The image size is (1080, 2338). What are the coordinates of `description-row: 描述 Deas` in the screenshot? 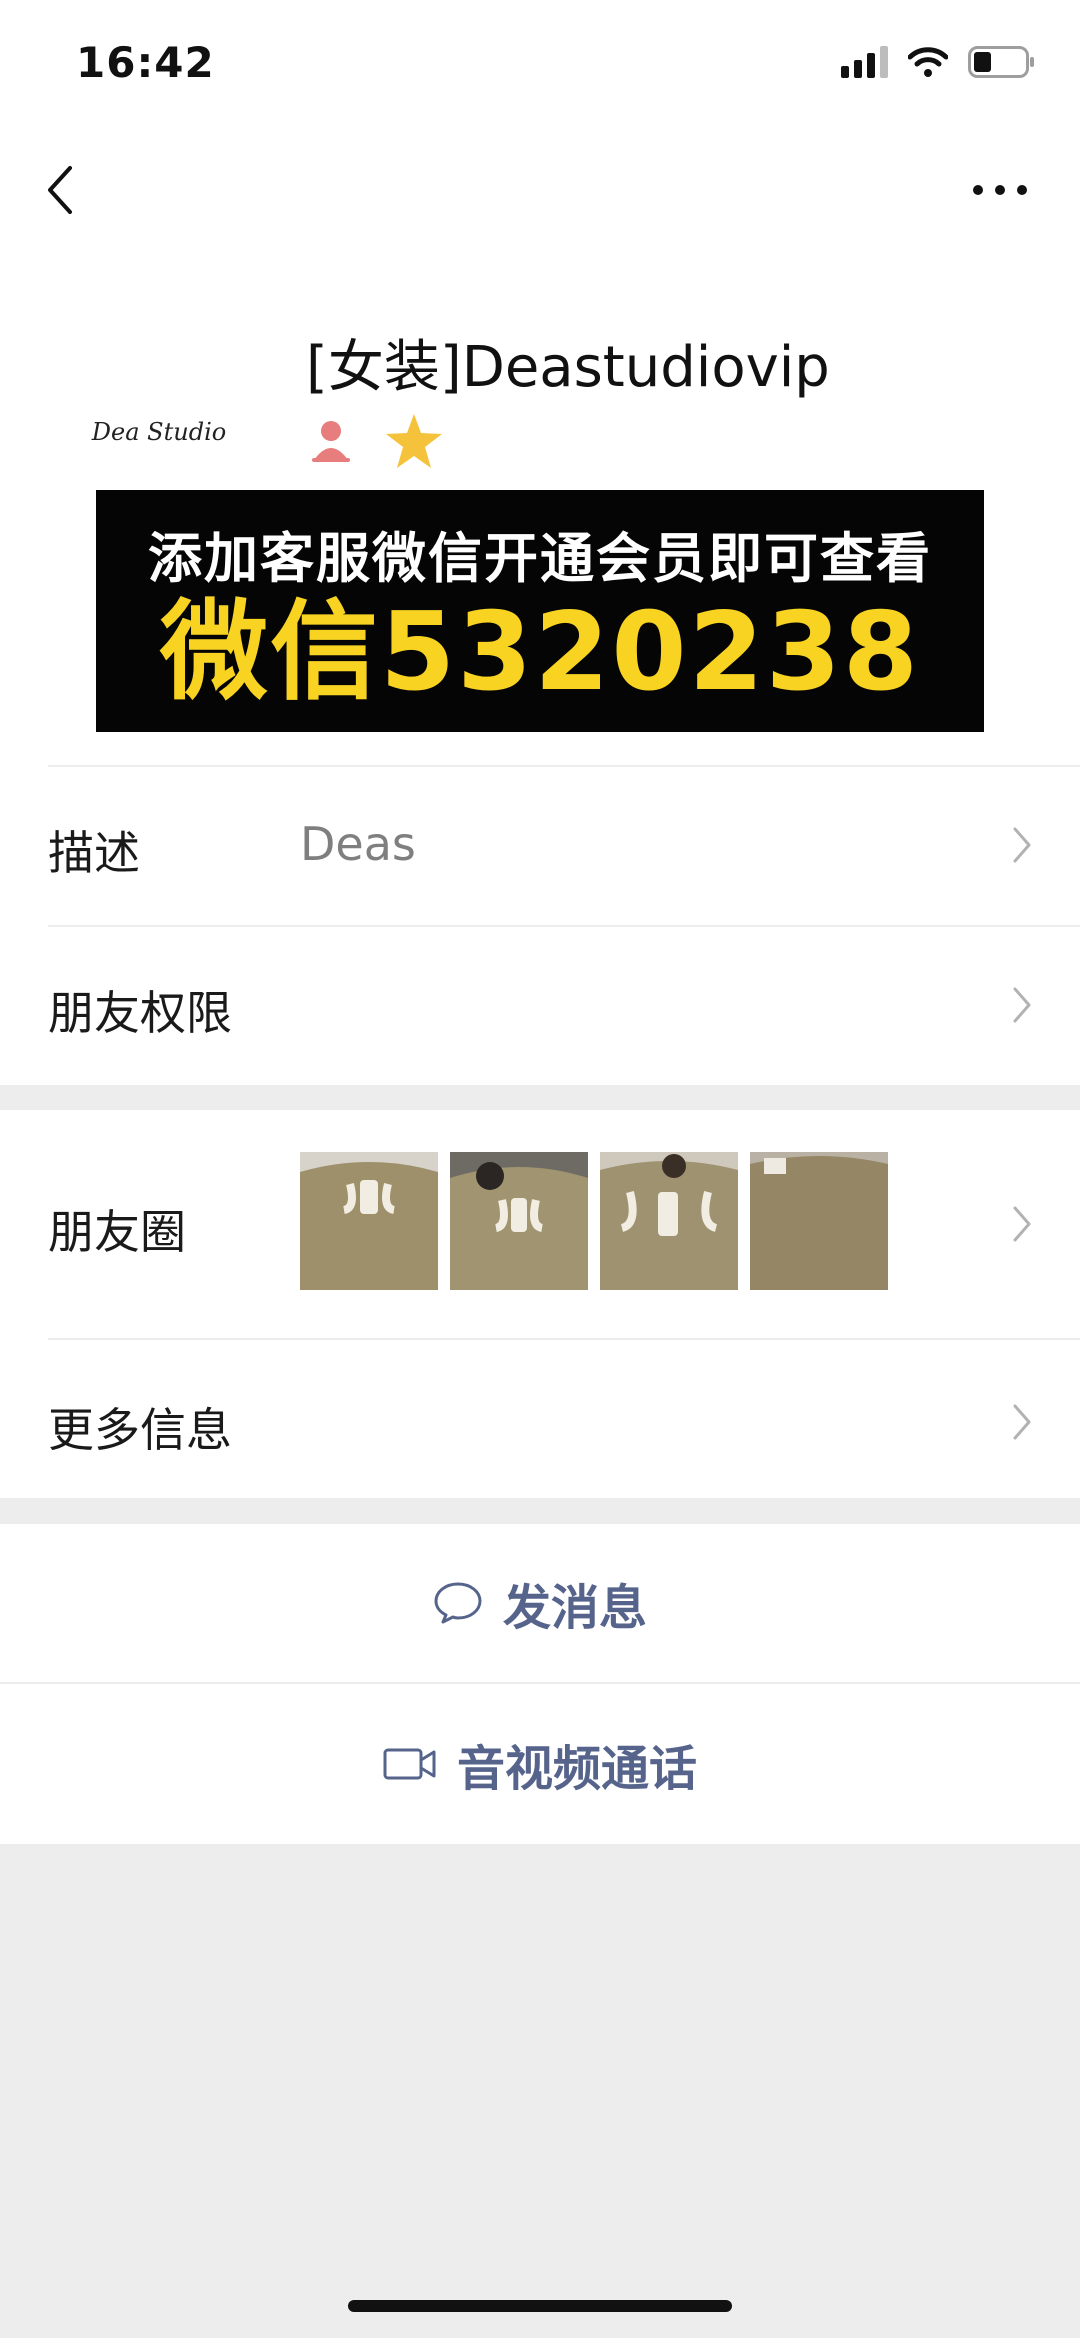 It's located at (540, 845).